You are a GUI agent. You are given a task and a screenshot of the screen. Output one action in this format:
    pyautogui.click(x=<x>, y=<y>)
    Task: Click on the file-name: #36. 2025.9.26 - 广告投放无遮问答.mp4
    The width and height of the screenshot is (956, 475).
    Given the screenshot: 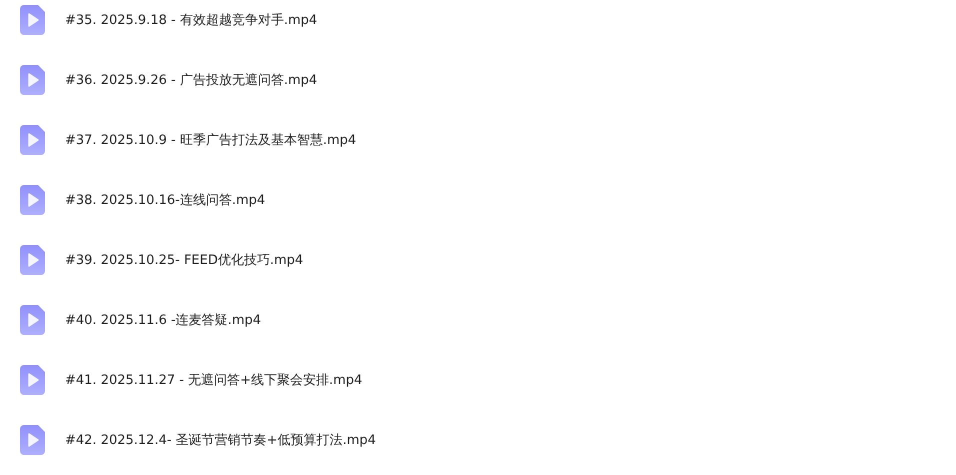 What is the action you would take?
    pyautogui.click(x=191, y=80)
    